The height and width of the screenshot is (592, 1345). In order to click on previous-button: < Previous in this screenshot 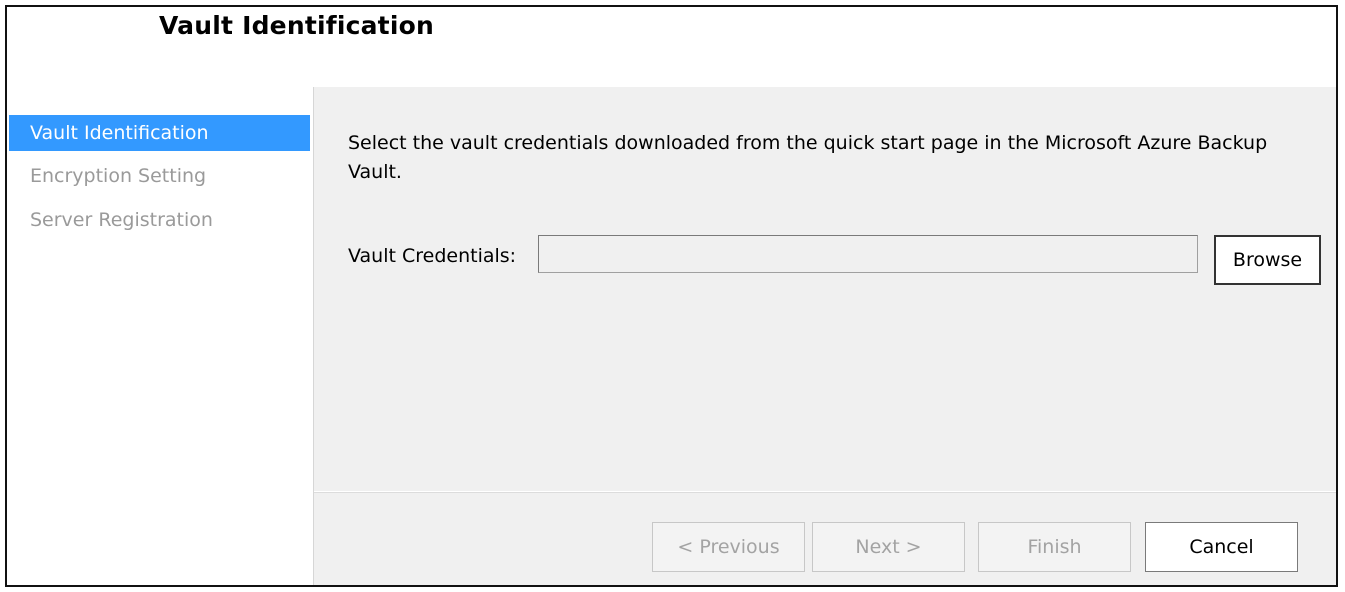, I will do `click(728, 547)`.